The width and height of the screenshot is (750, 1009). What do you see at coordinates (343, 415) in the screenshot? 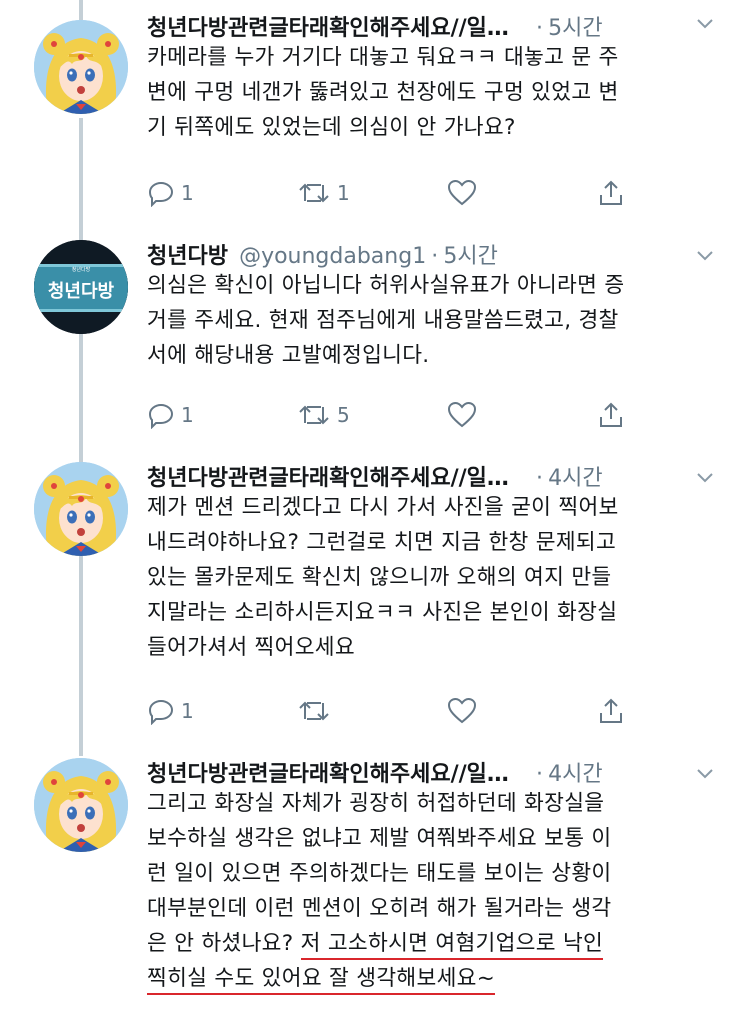
I see `retweet-count: 5` at bounding box center [343, 415].